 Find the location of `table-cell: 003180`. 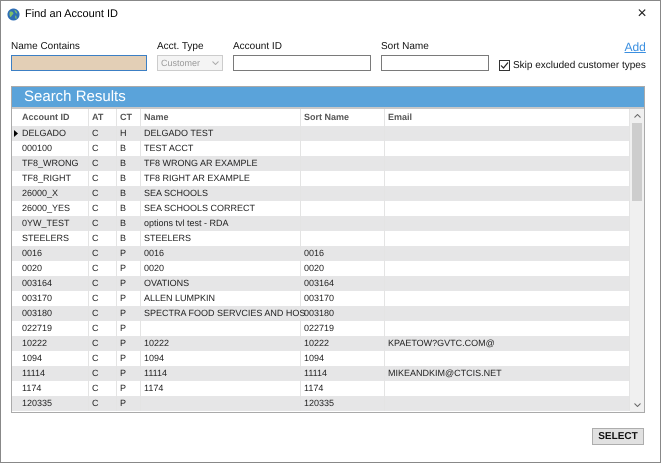

table-cell: 003180 is located at coordinates (54, 313).